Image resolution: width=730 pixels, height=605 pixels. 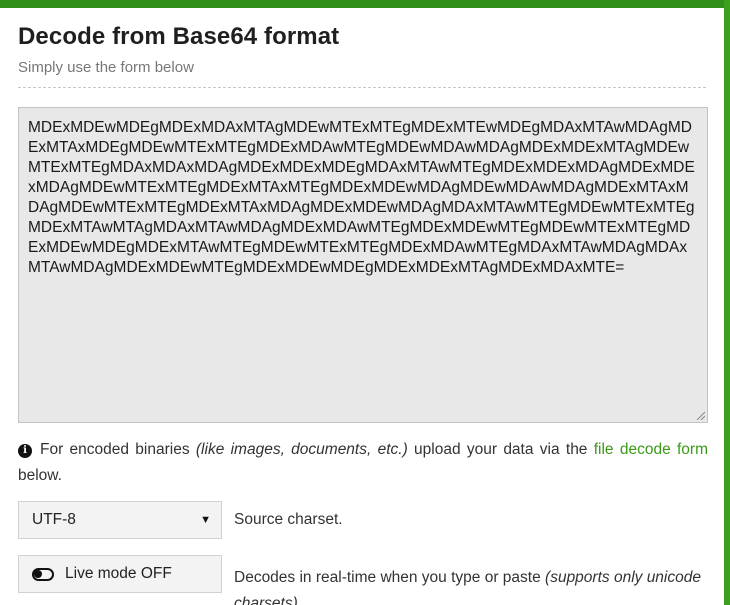 I want to click on charset-row: UTF-8 ▼ Source charset., so click(x=362, y=520).